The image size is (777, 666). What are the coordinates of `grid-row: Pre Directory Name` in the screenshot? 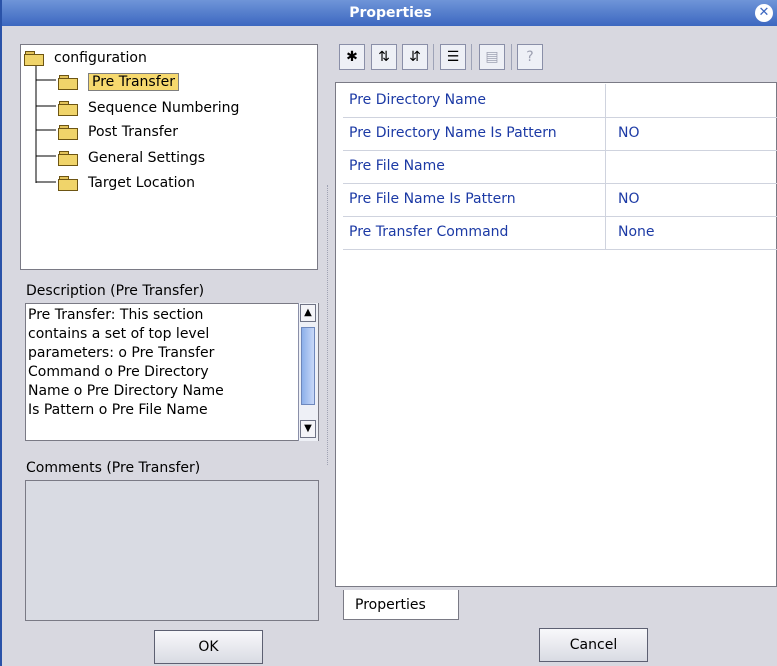 It's located at (560, 101).